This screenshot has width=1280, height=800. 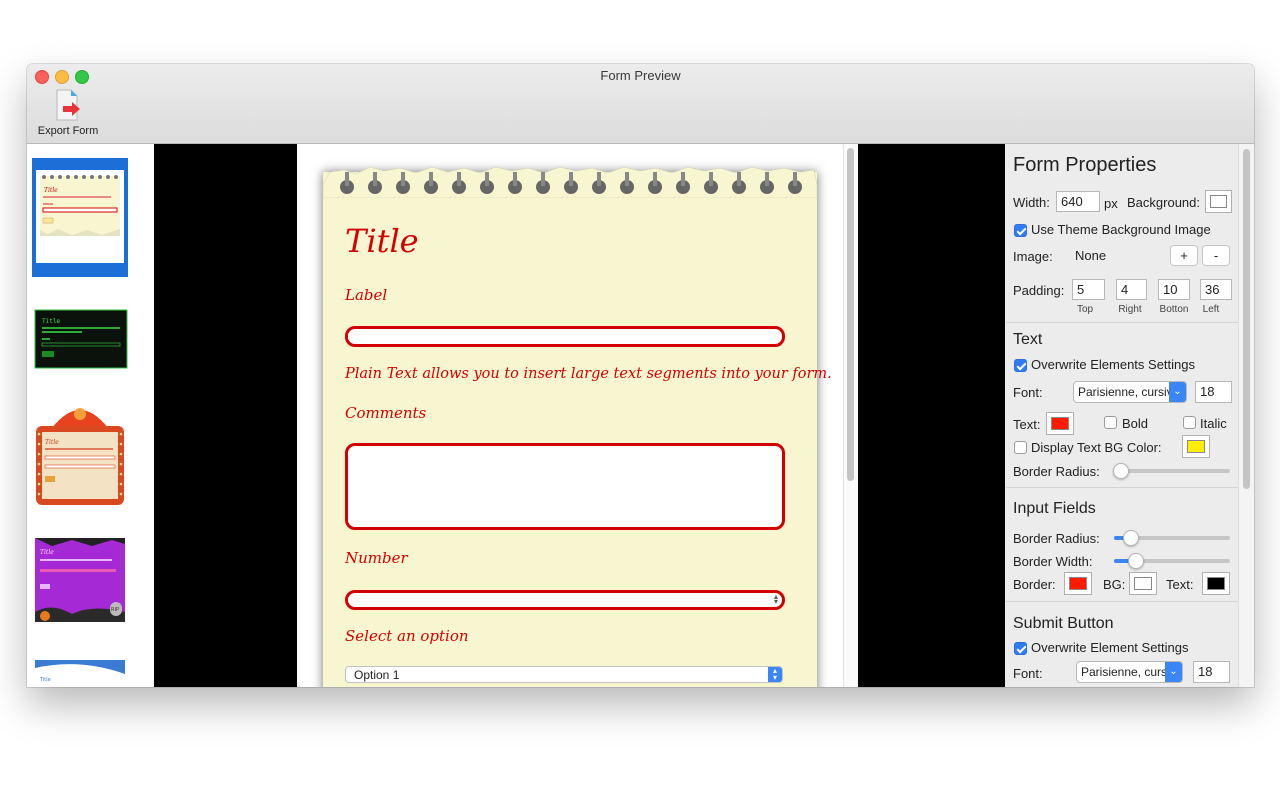 I want to click on padding-bottom-caption: Botton, so click(x=1174, y=309).